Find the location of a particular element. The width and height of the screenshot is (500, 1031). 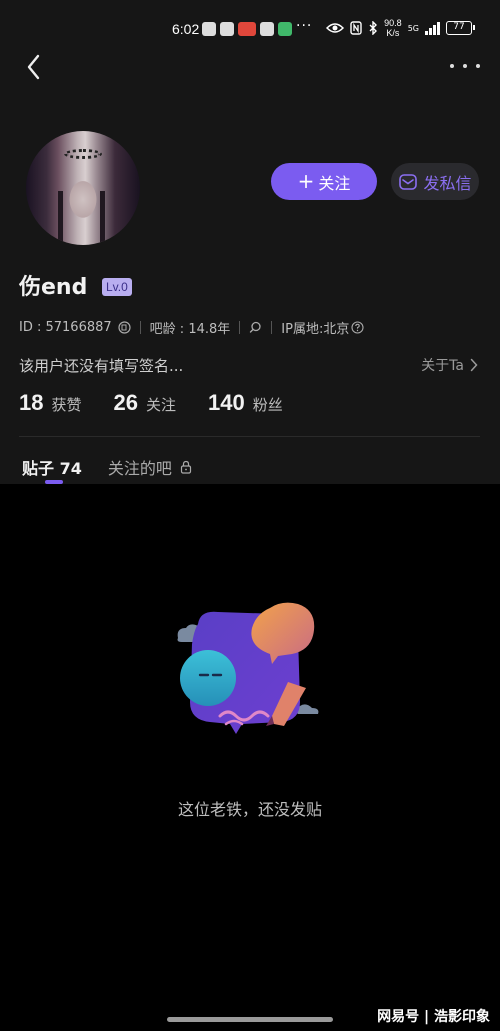

empty-state-message: 这位老铁，还没发贴 is located at coordinates (249, 809).